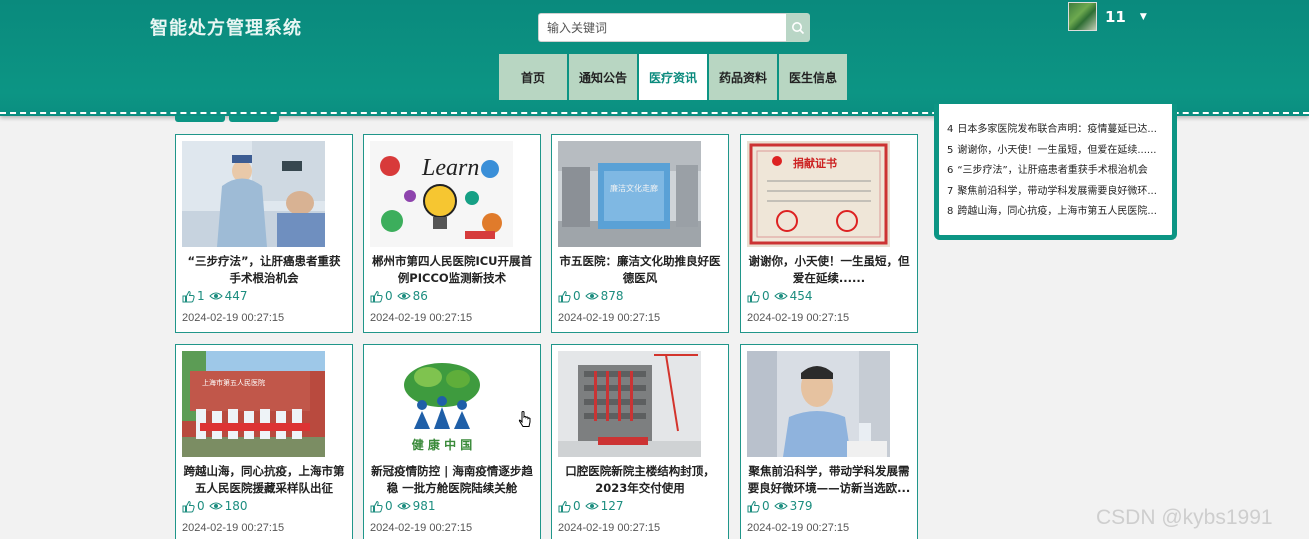  Describe the element at coordinates (253, 404) in the screenshot. I see `article-thumbnail: 上海市第五人民医院` at that location.